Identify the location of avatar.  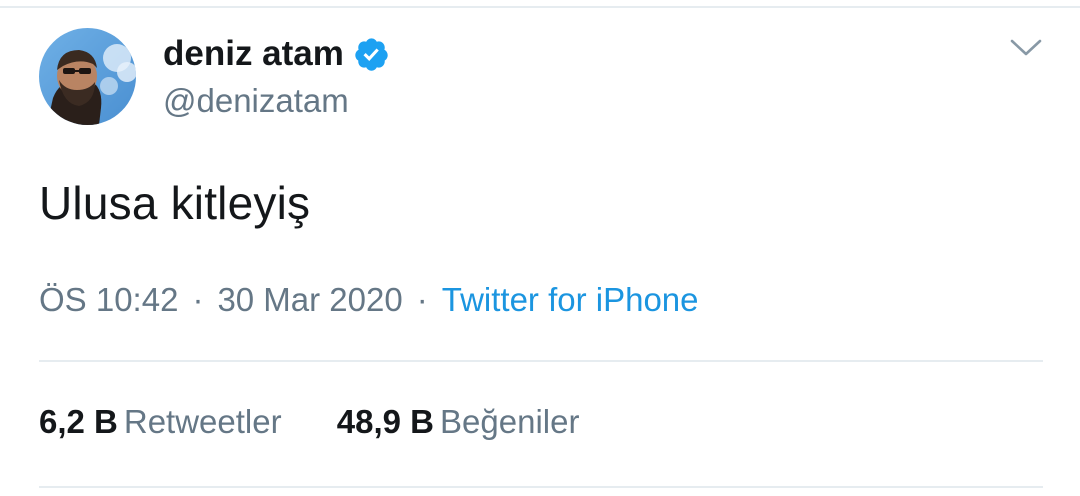
(87, 76).